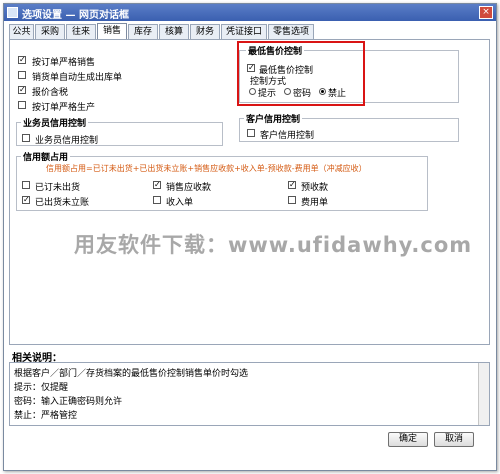 The width and height of the screenshot is (500, 474). I want to click on notes-line: 禁止：严格管控, so click(46, 416).